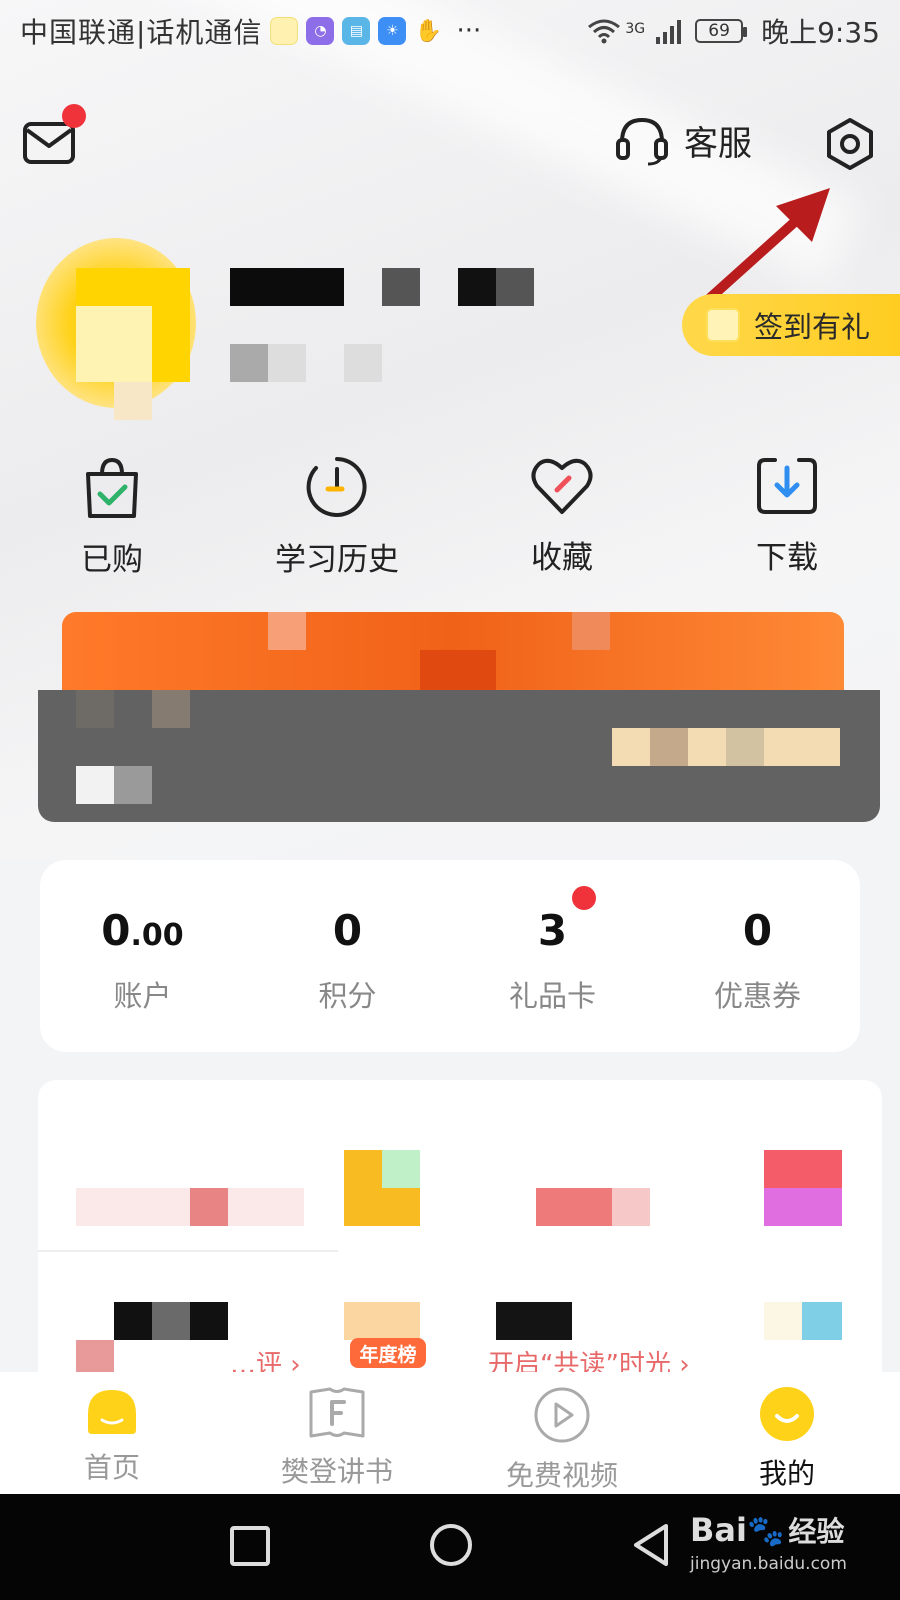  What do you see at coordinates (188, 1251) in the screenshot?
I see `promo-divider` at bounding box center [188, 1251].